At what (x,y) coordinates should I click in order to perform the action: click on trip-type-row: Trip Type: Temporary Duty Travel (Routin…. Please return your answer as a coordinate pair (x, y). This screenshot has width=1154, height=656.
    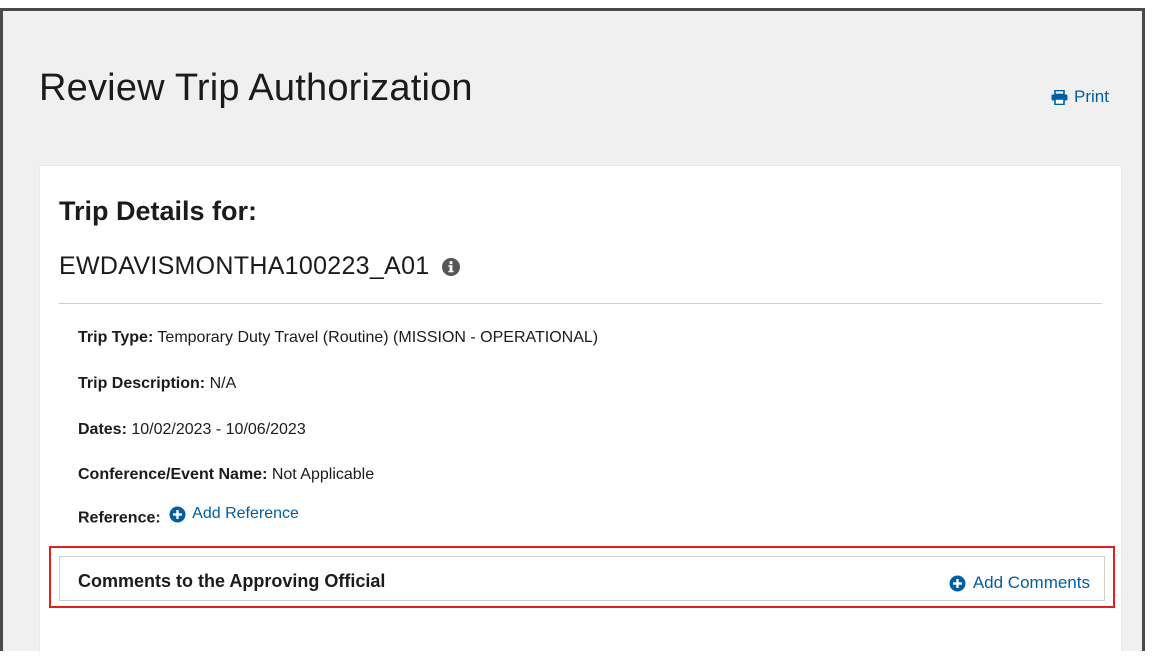
    Looking at the image, I should click on (338, 338).